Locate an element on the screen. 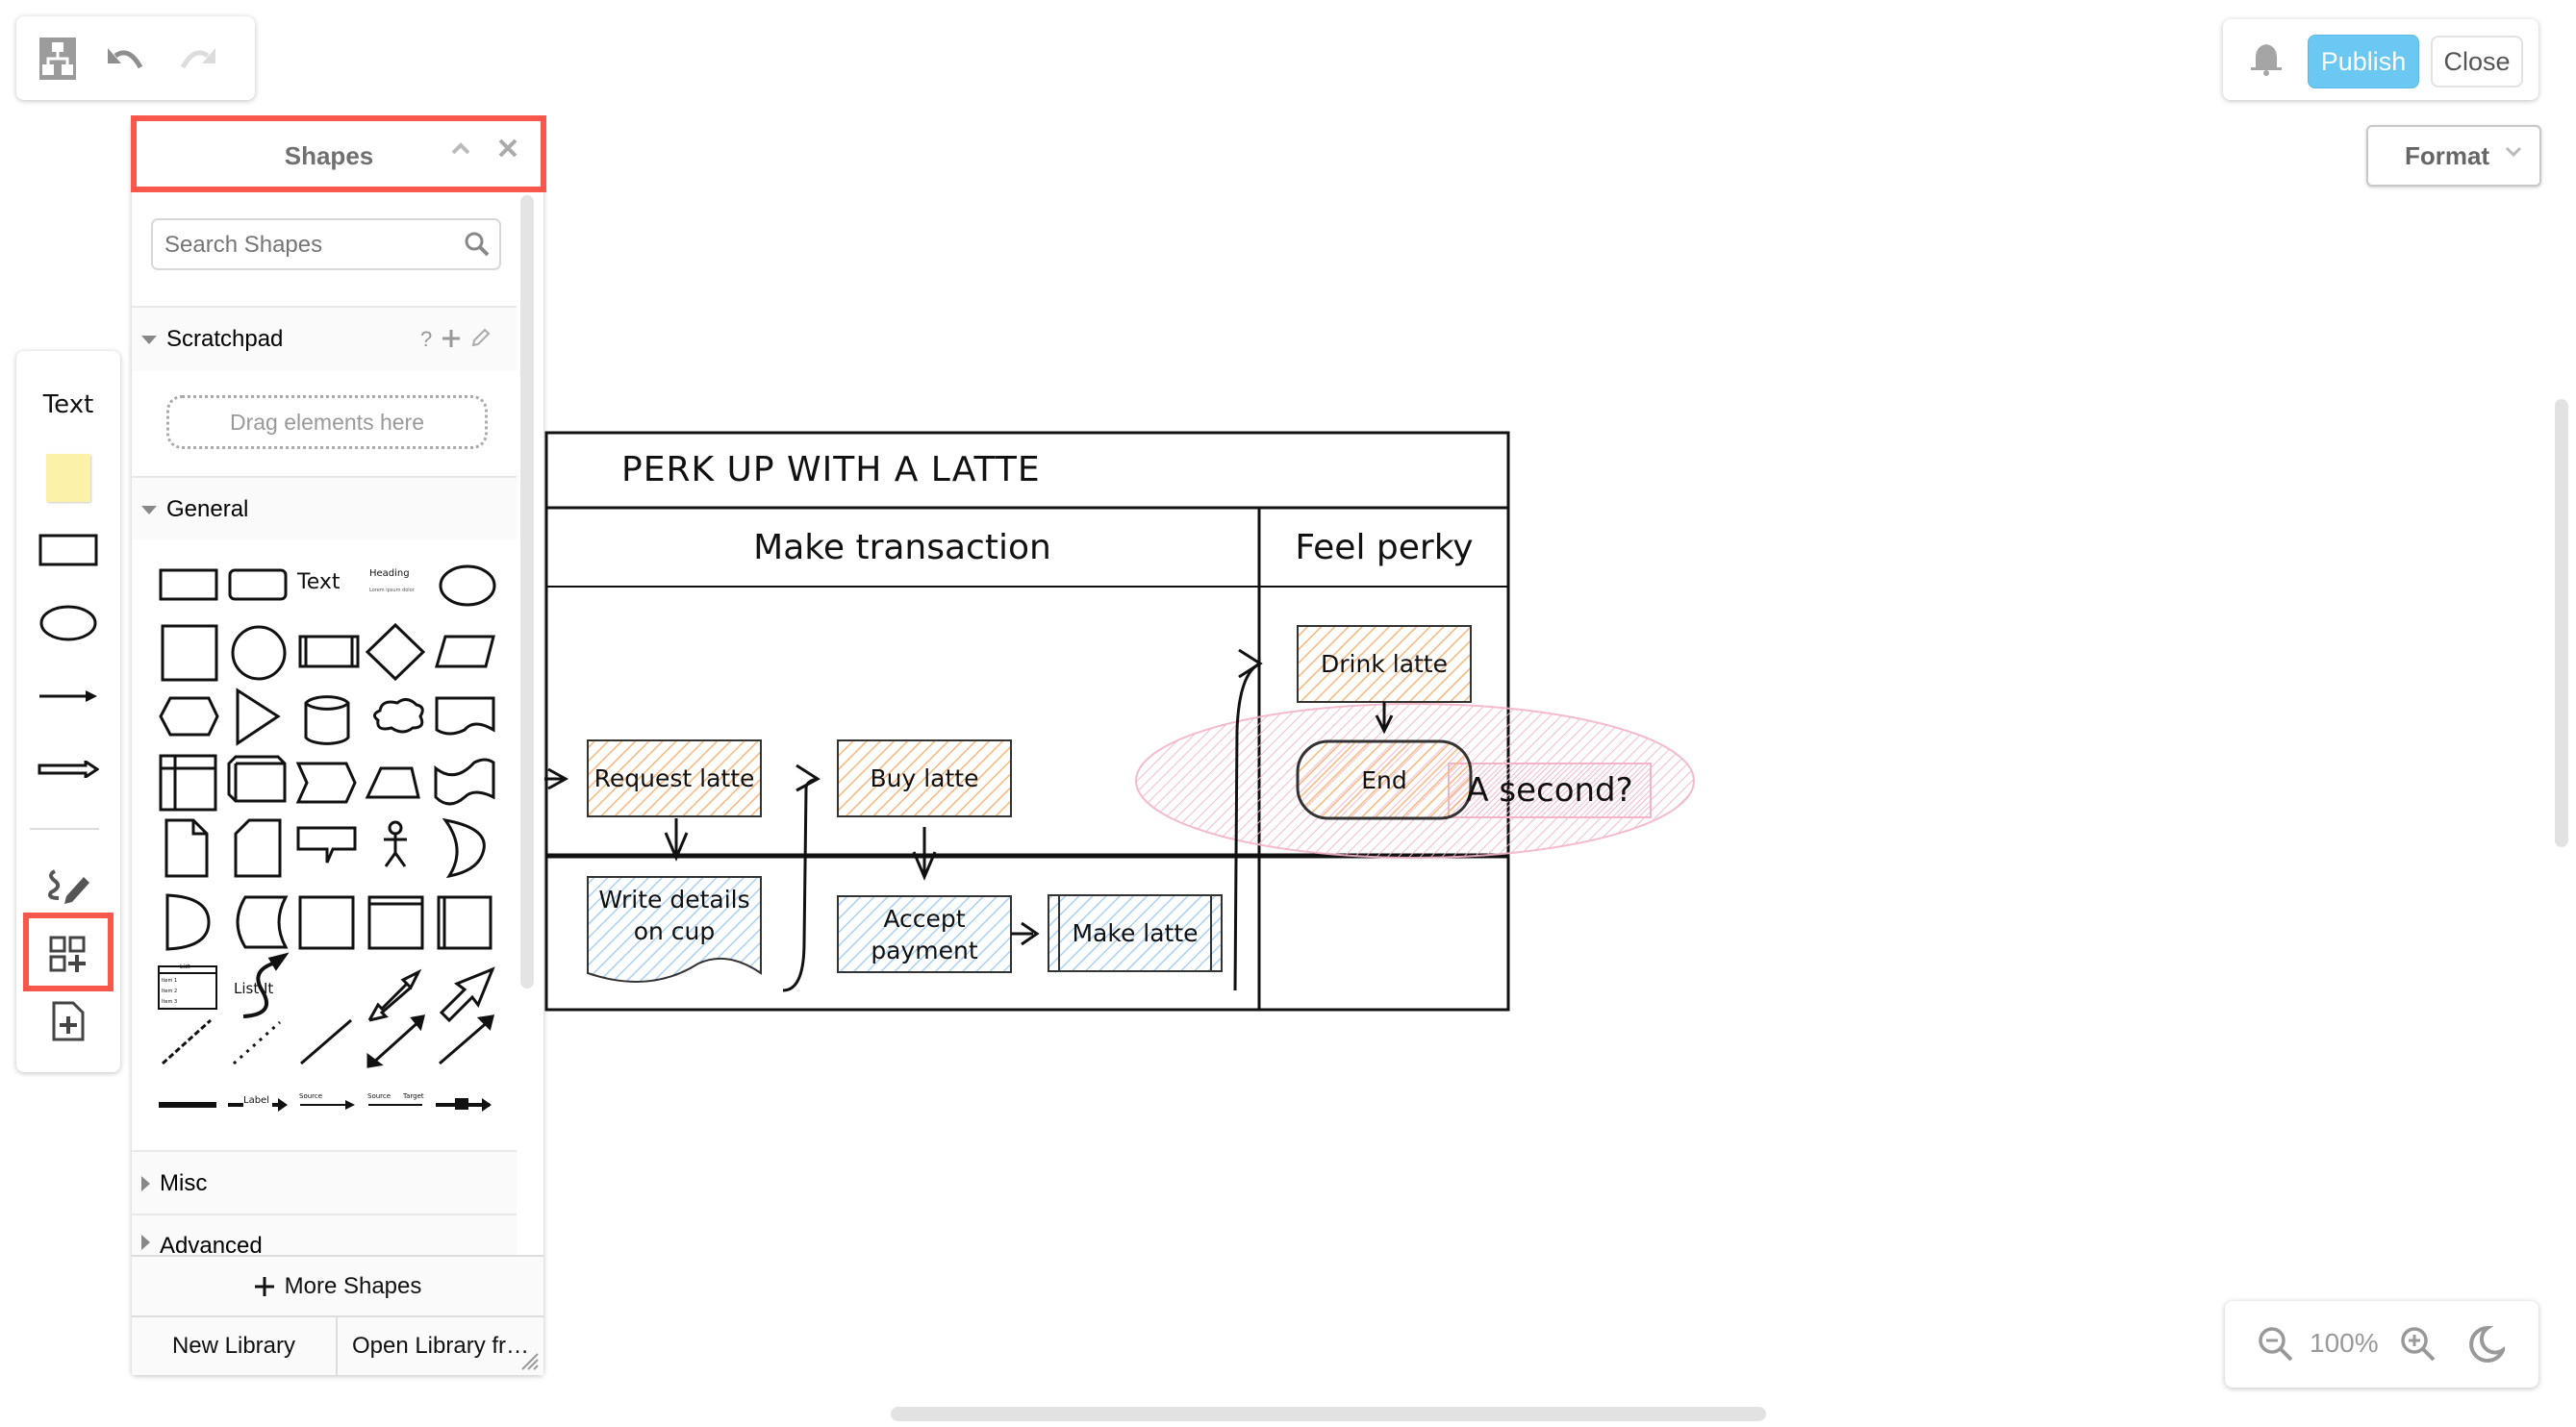  scratchpad-dropzone: Drag elements here is located at coordinates (327, 422).